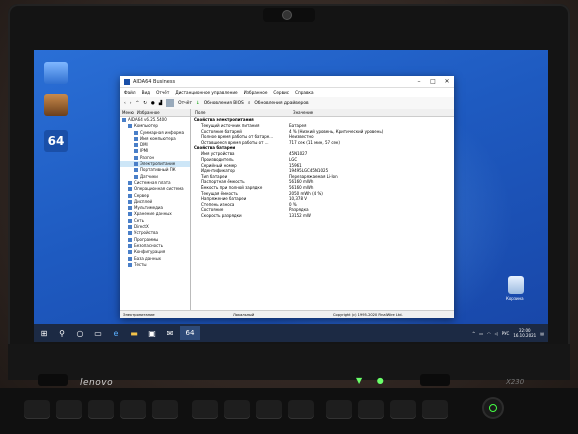 The image size is (578, 434). I want to click on store-icon: ▣, so click(152, 333).